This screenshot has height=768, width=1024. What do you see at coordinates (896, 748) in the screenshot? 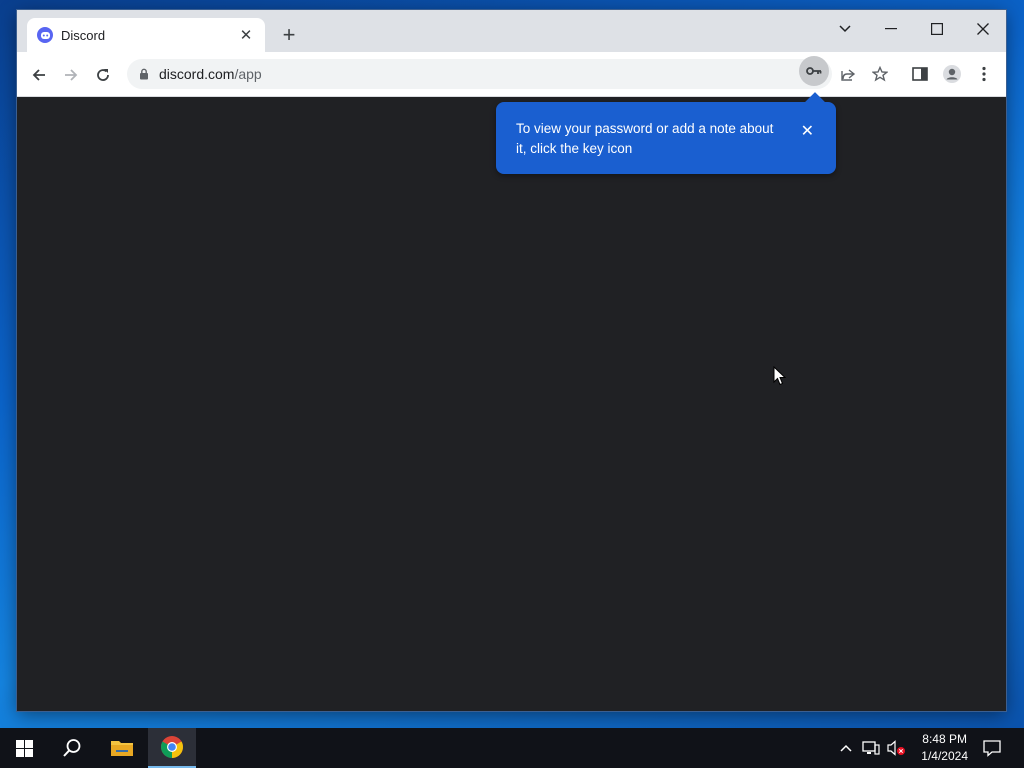
I see `volume-muted-icon` at bounding box center [896, 748].